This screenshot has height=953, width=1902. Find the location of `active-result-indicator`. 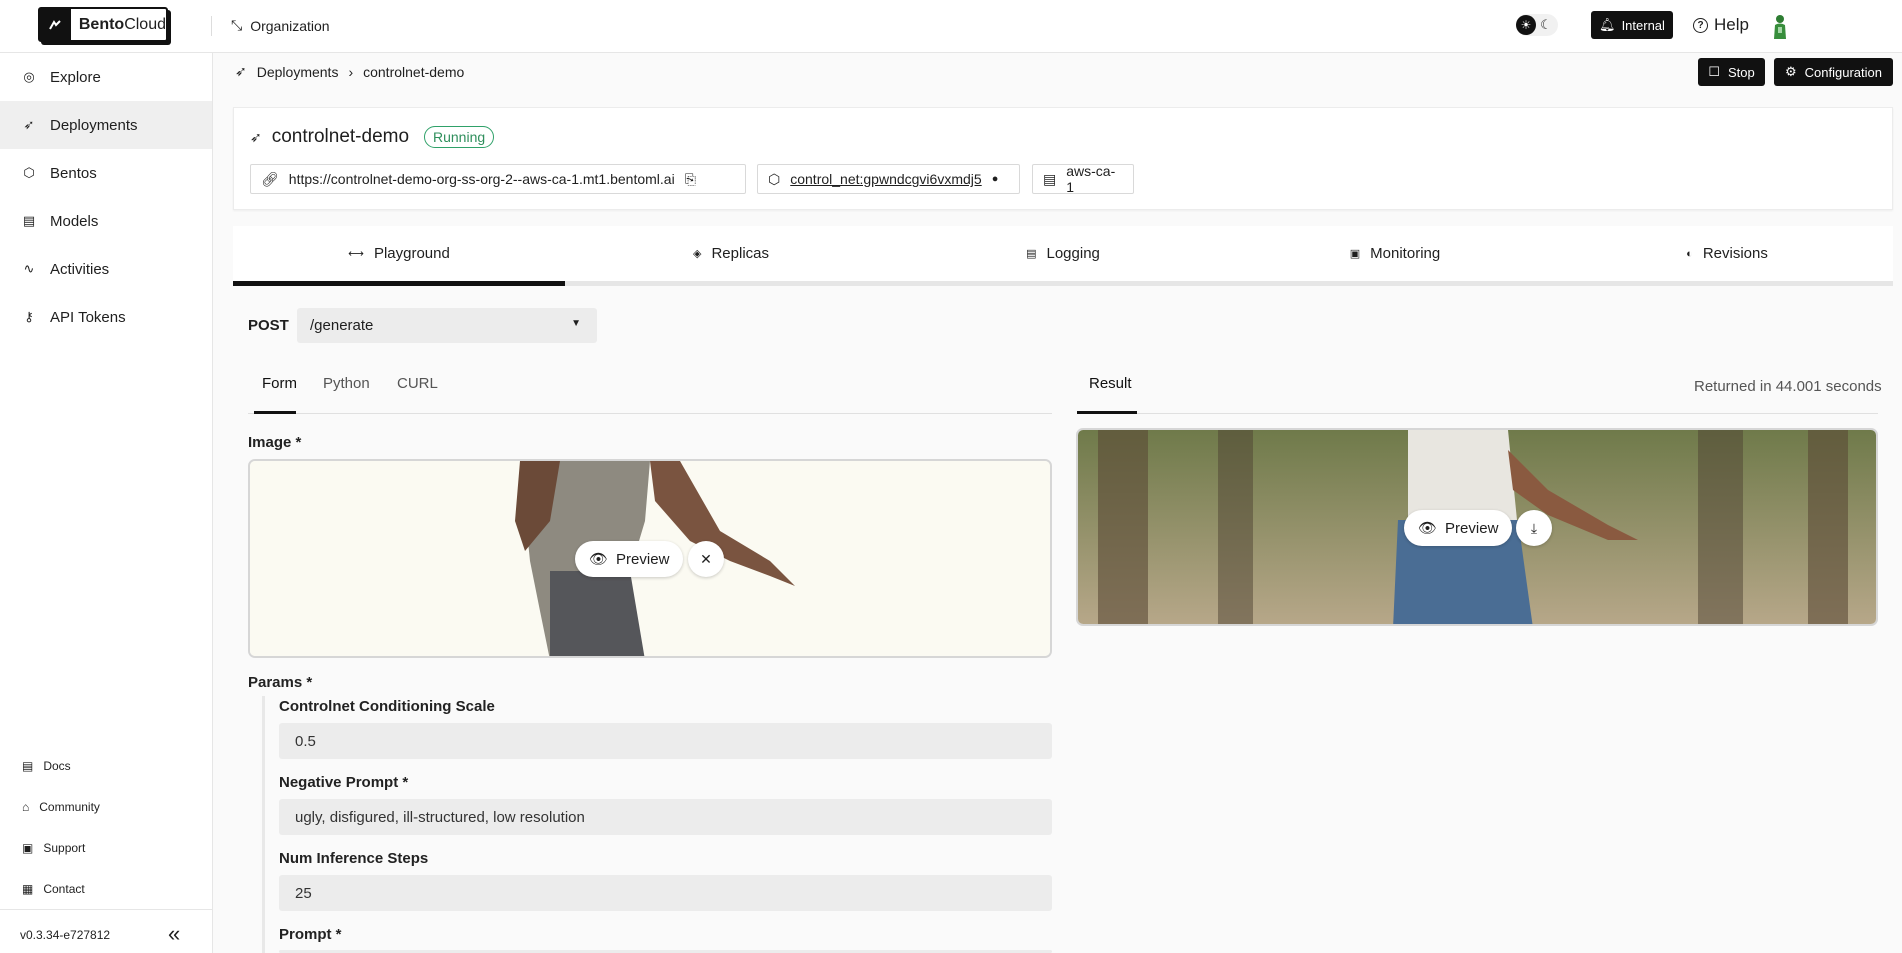

active-result-indicator is located at coordinates (1107, 412).